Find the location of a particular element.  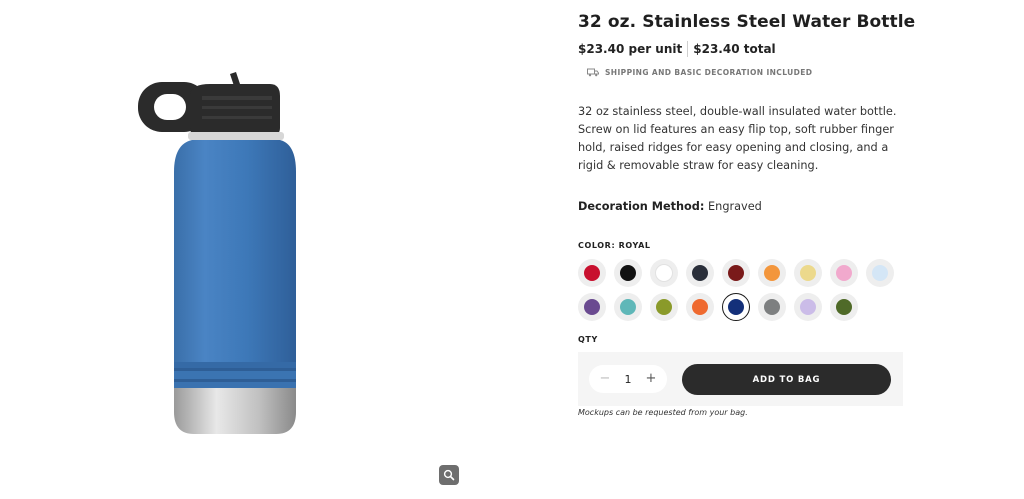

shipping-note: SHIPPING AND BASIC DECORATION INCLUDED is located at coordinates (699, 72).